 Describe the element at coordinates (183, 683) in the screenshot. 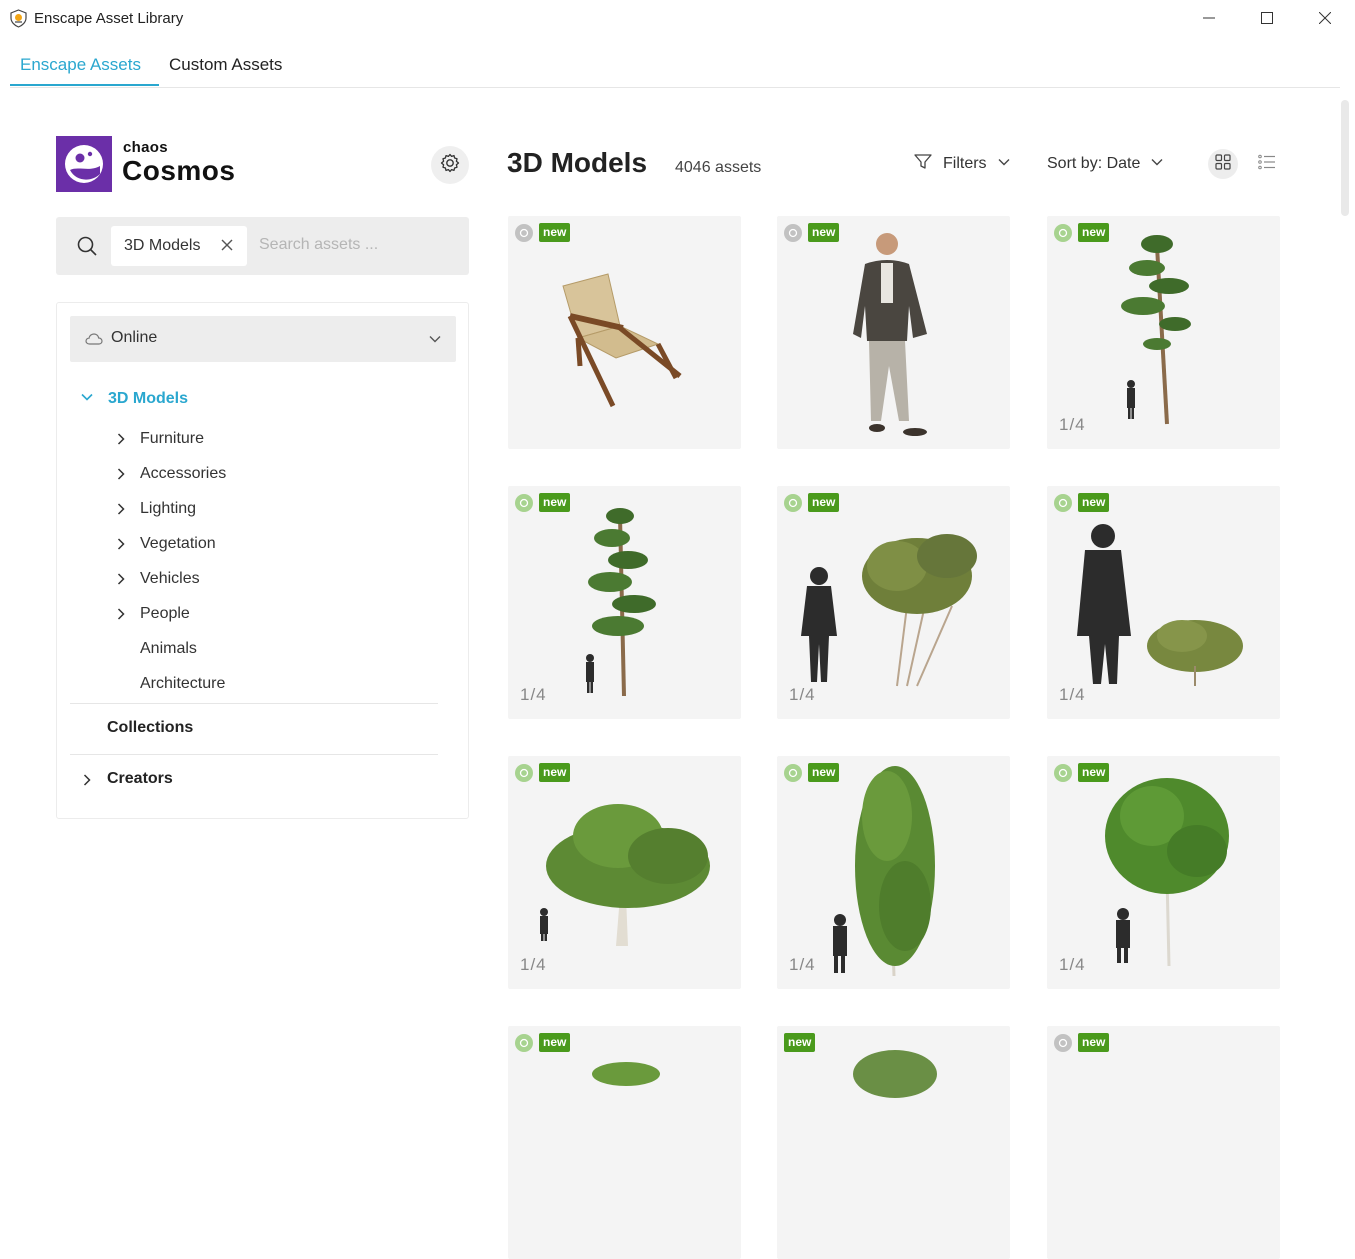

I see `tree-item-label: Architecture` at that location.